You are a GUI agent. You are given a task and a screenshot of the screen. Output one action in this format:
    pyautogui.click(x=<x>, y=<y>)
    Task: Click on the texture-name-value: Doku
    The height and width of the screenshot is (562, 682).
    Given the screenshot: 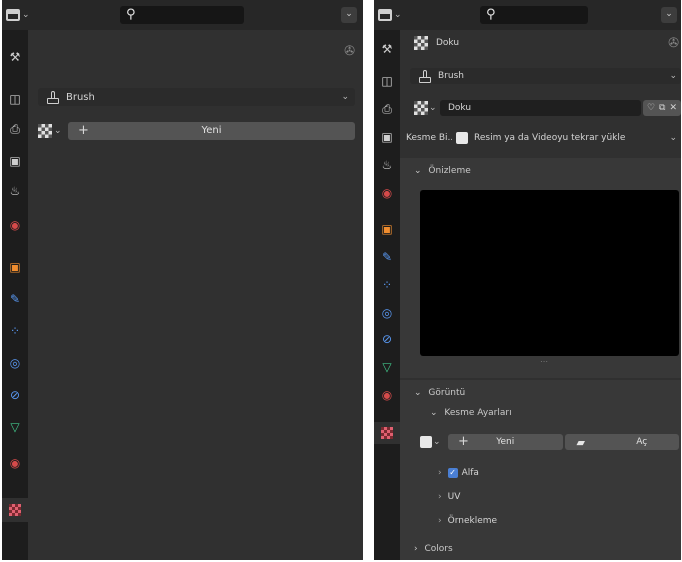 What is the action you would take?
    pyautogui.click(x=460, y=108)
    